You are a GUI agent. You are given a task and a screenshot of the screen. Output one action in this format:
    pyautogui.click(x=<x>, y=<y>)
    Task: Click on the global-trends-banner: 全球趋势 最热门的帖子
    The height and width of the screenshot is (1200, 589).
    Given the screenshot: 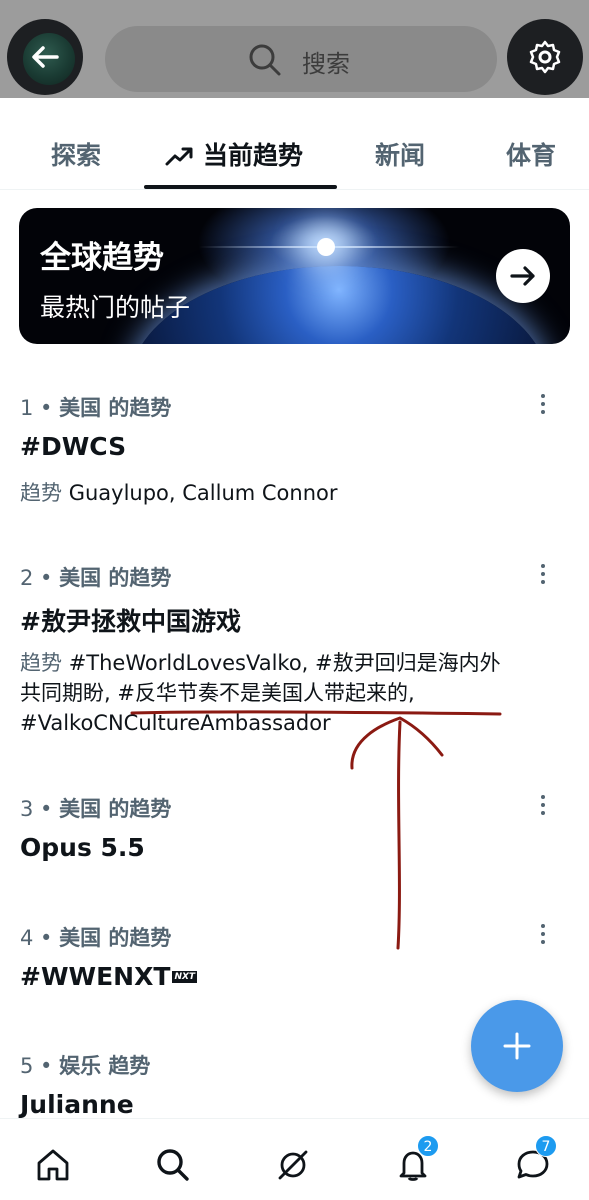 What is the action you would take?
    pyautogui.click(x=294, y=276)
    